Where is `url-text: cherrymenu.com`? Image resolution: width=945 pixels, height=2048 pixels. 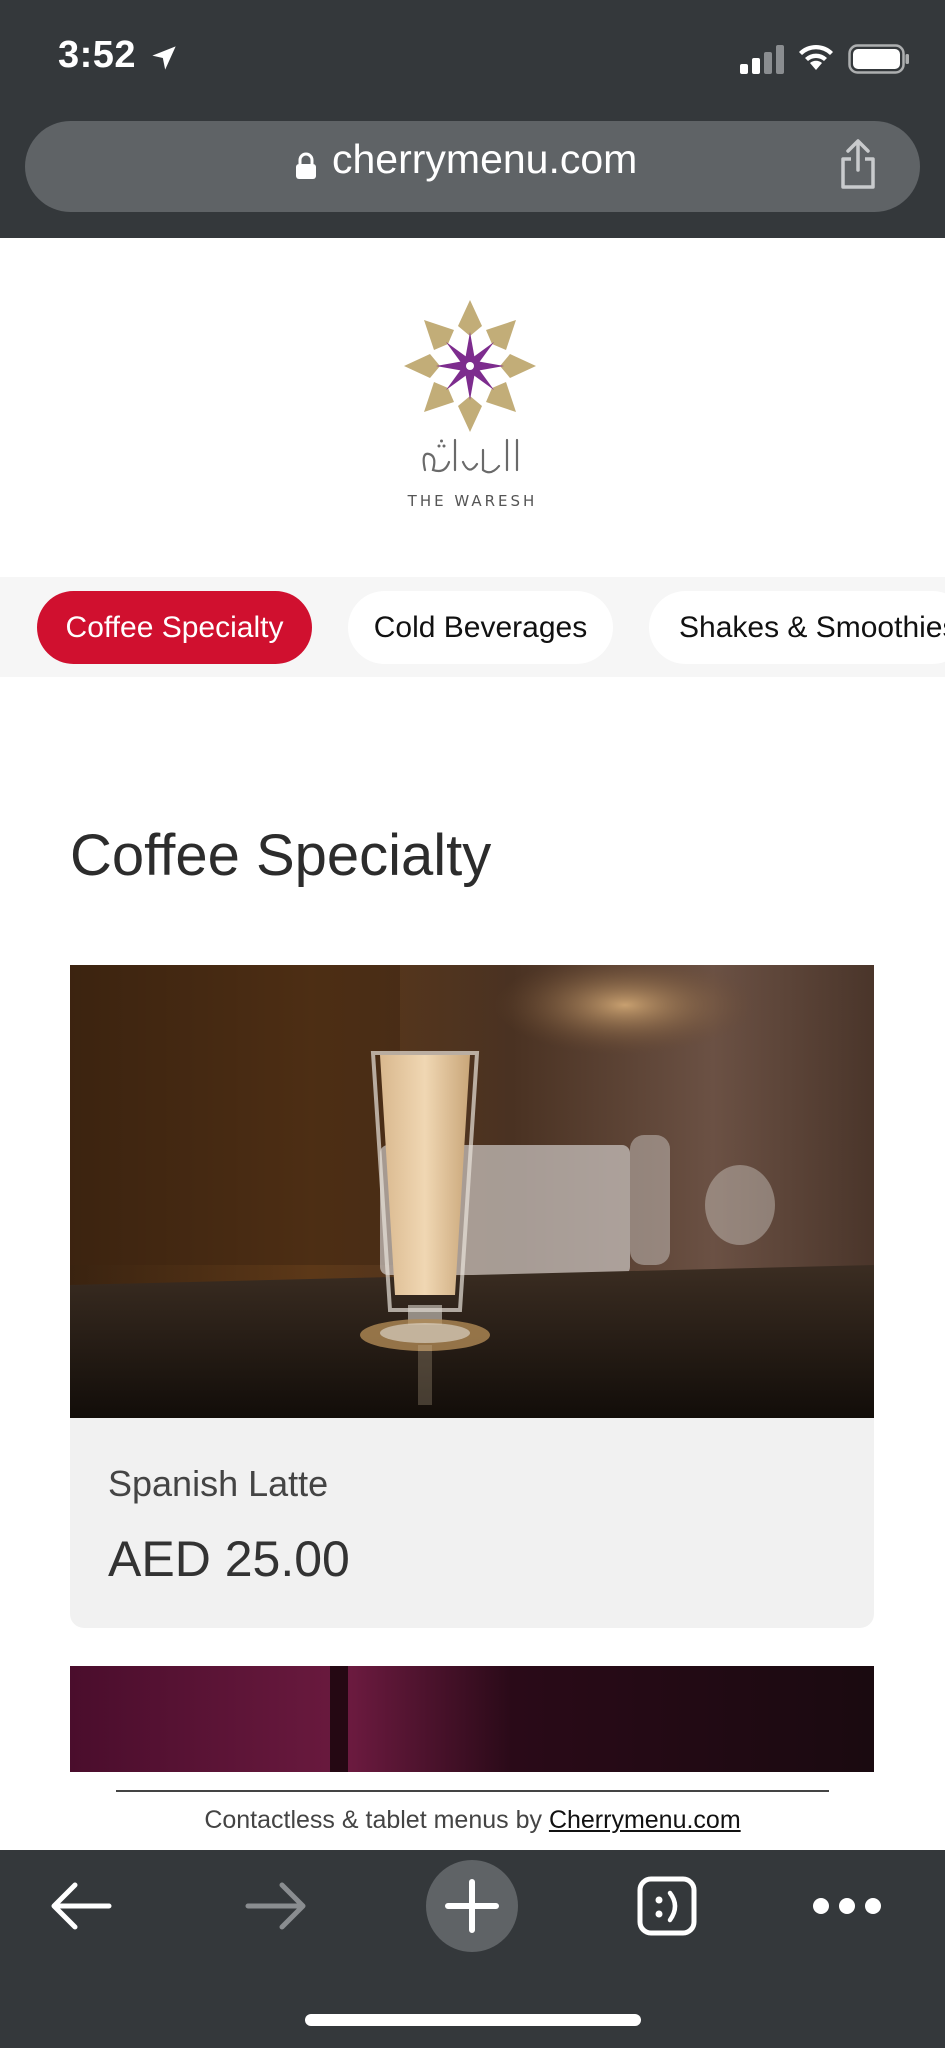
url-text: cherrymenu.com is located at coordinates (484, 159).